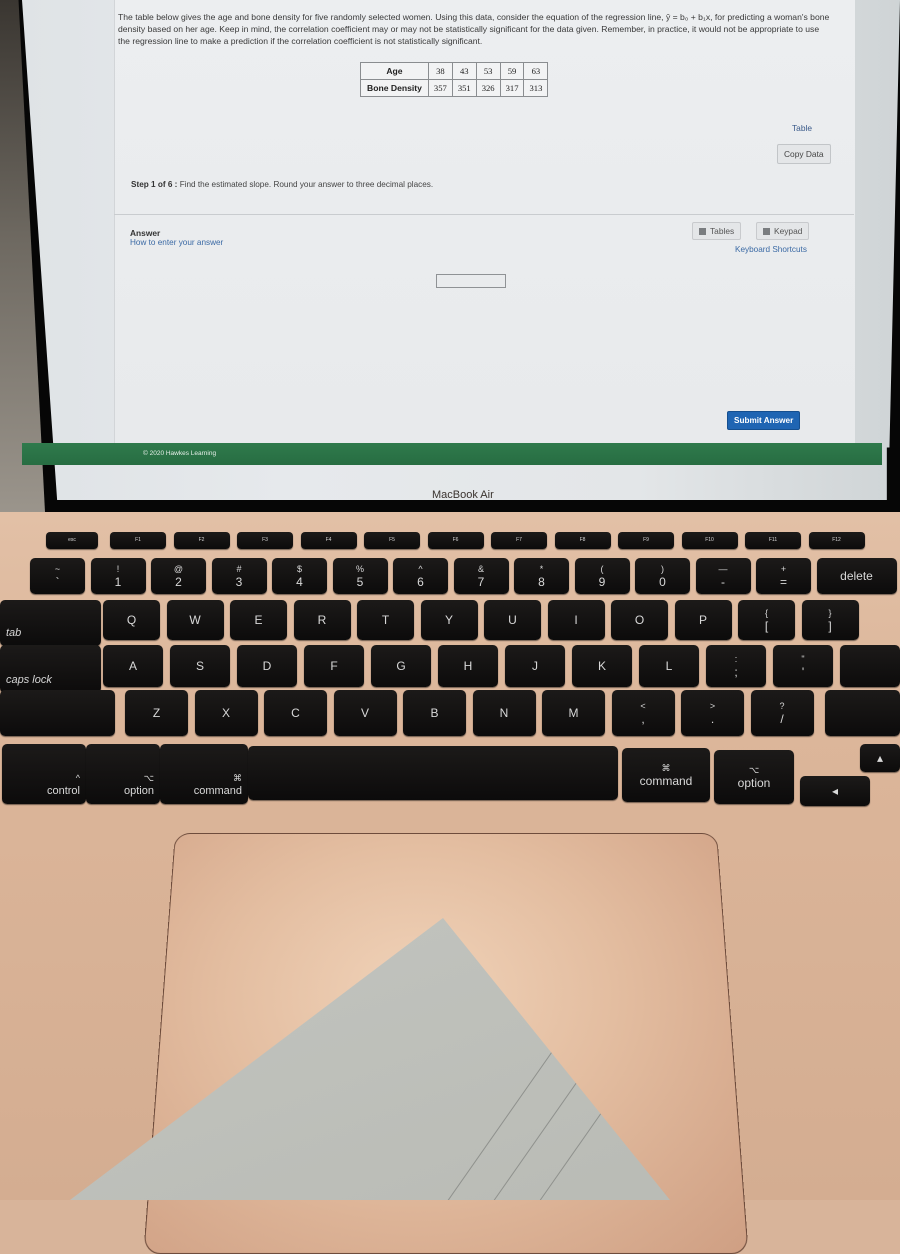 This screenshot has height=1254, width=900. I want to click on row-label: Bone Density, so click(394, 88).